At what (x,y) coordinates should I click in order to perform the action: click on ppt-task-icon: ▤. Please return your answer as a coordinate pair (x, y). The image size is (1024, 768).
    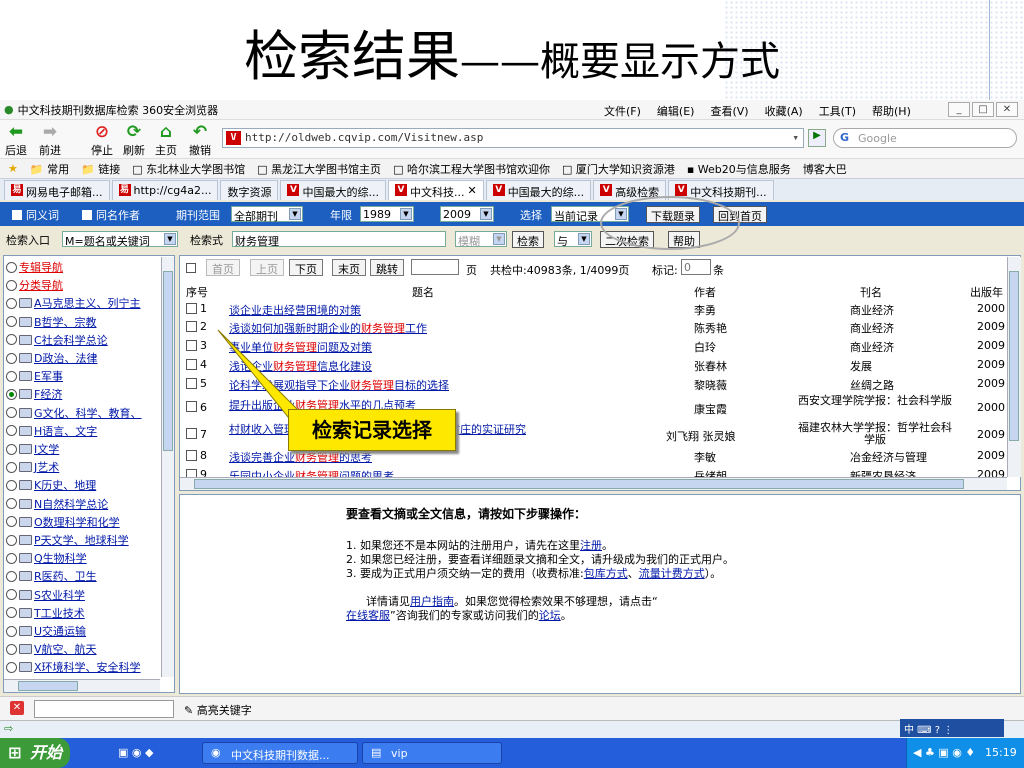
    Looking at the image, I should click on (376, 752).